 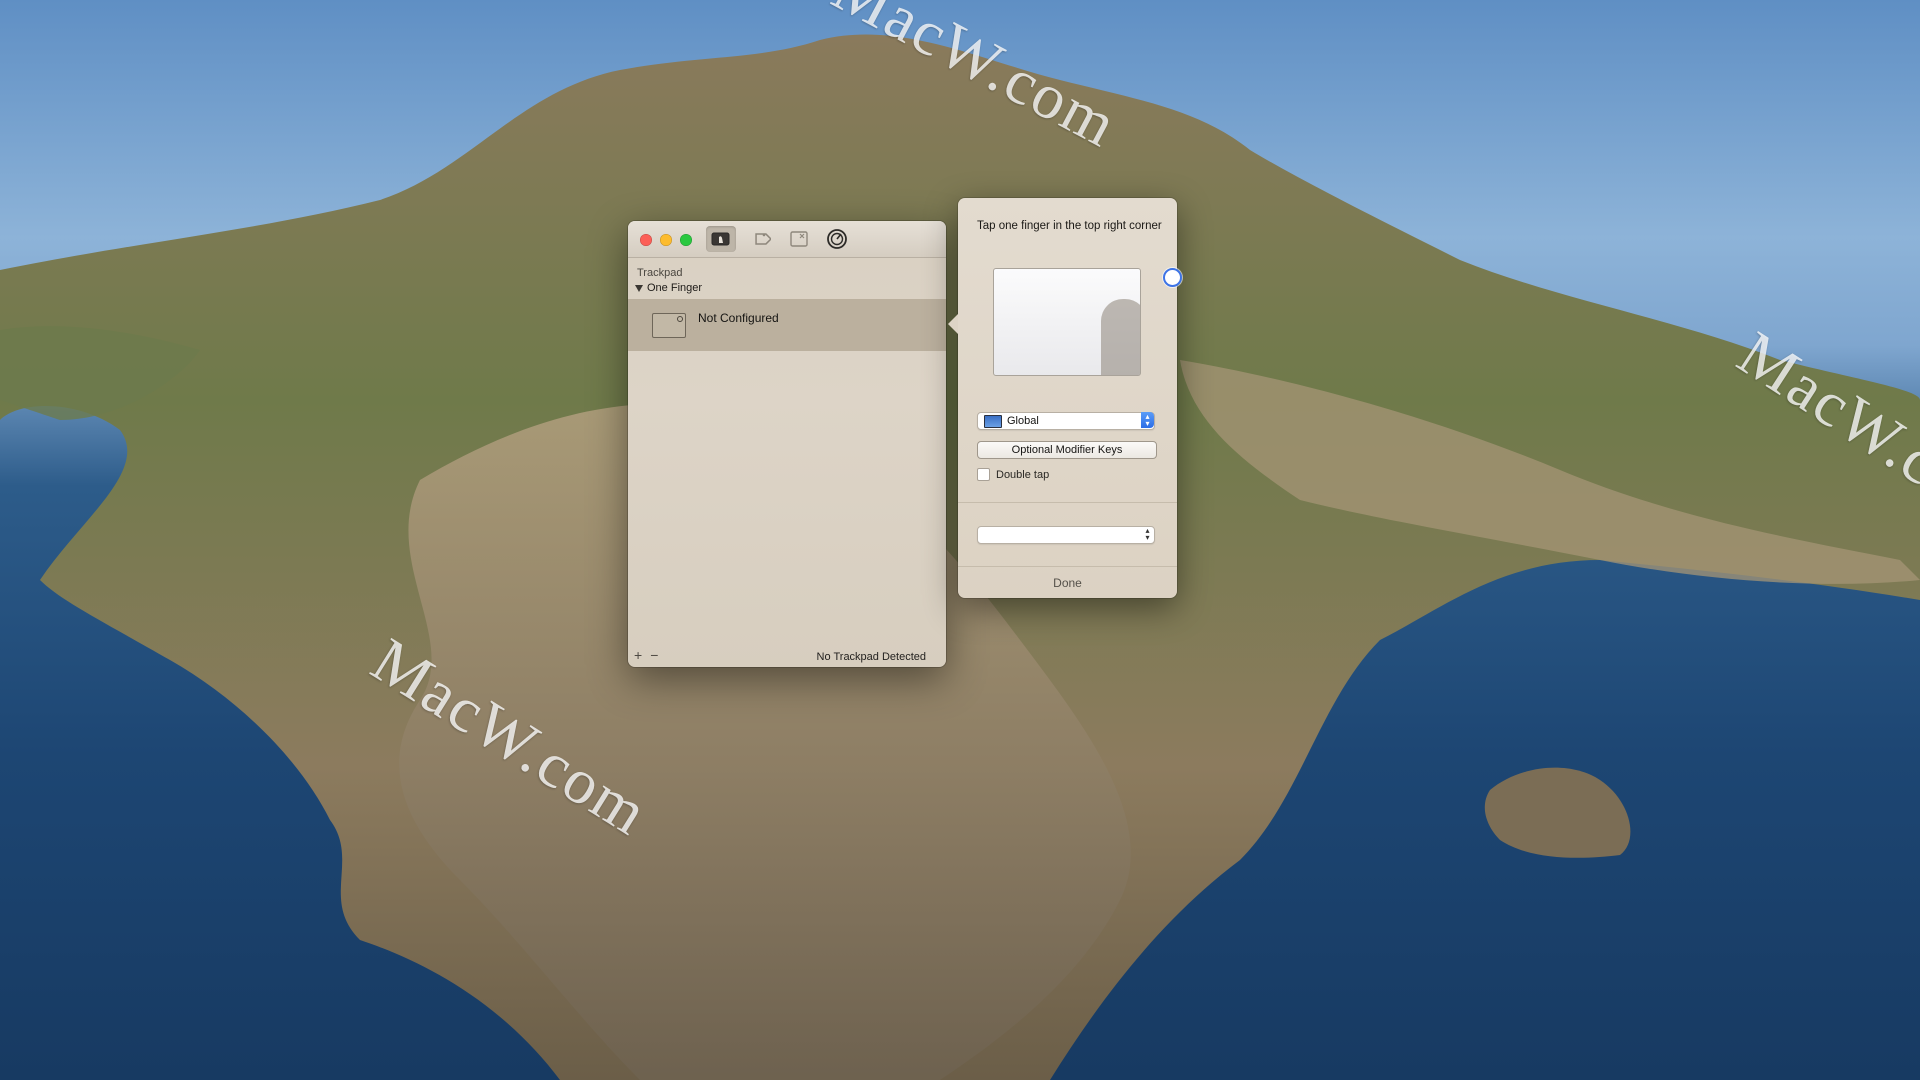 I want to click on group-one-finger: One Finger, so click(x=668, y=288).